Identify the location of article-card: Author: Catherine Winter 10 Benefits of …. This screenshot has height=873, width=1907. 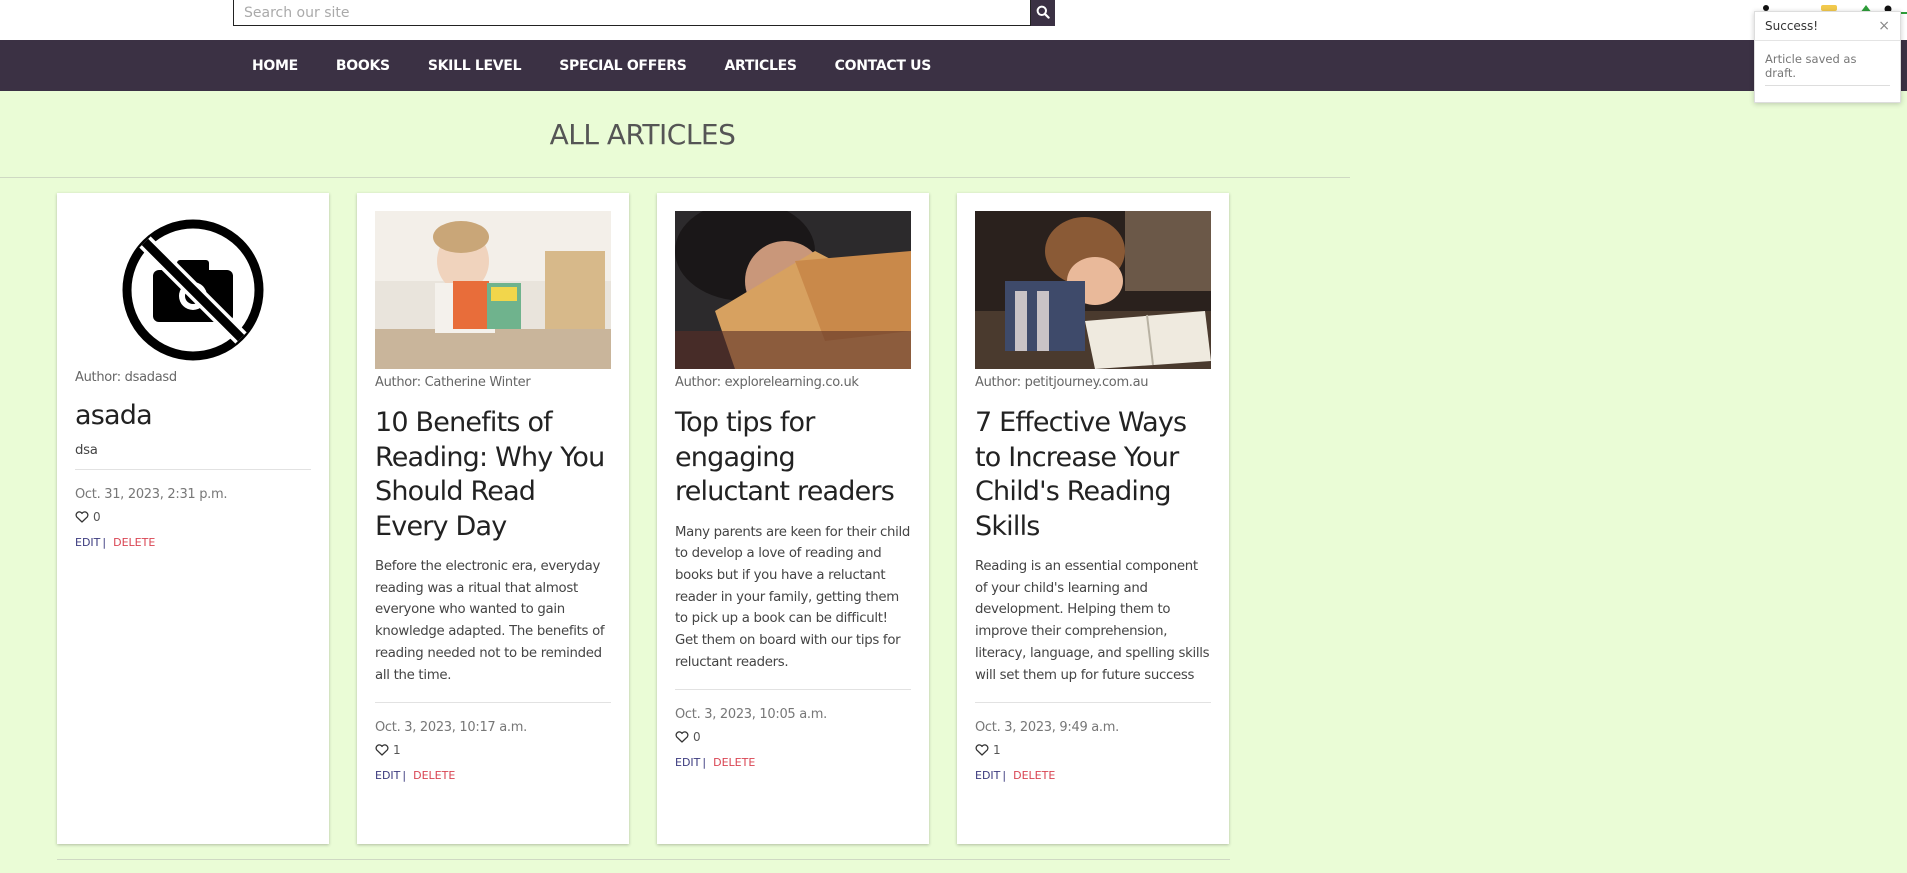
(493, 518).